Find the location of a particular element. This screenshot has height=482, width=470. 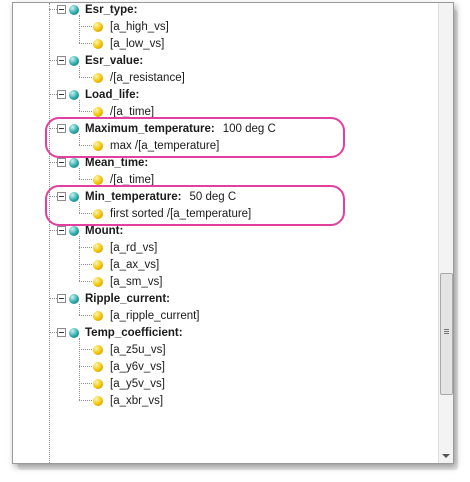

tree-node-label: Esr_value: is located at coordinates (114, 60).